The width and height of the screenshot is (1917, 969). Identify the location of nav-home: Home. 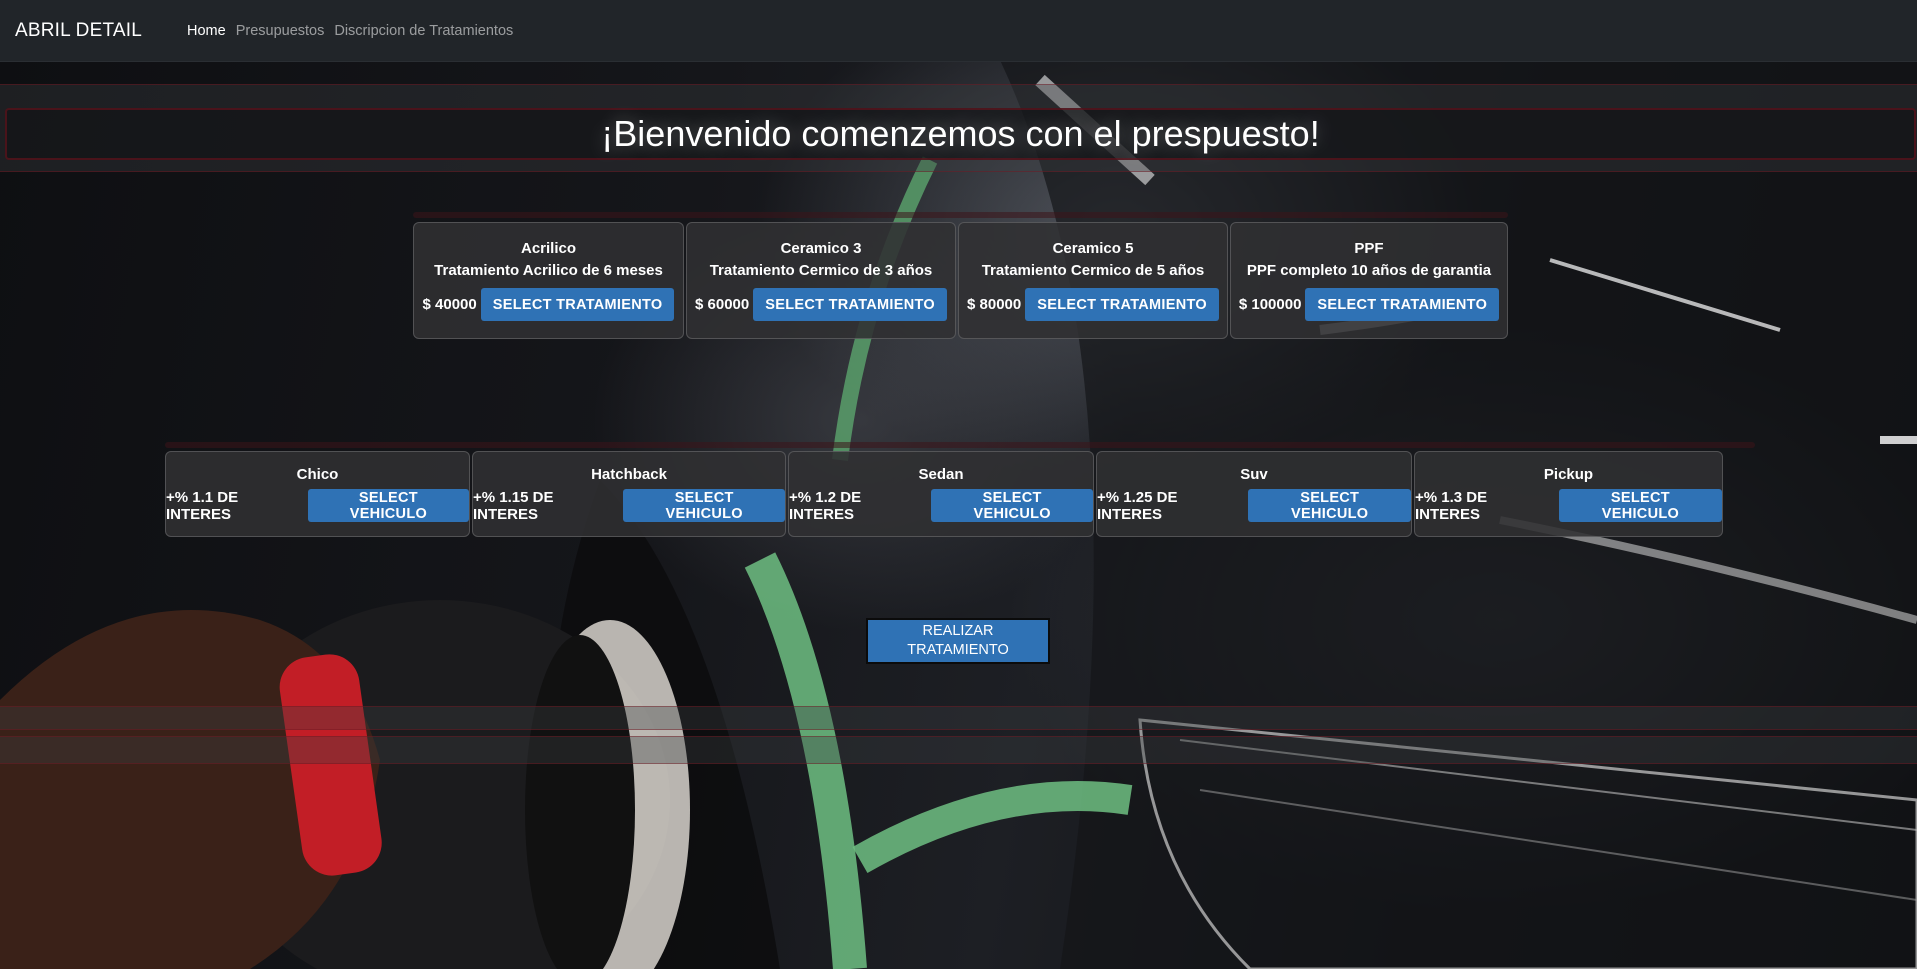
(206, 31).